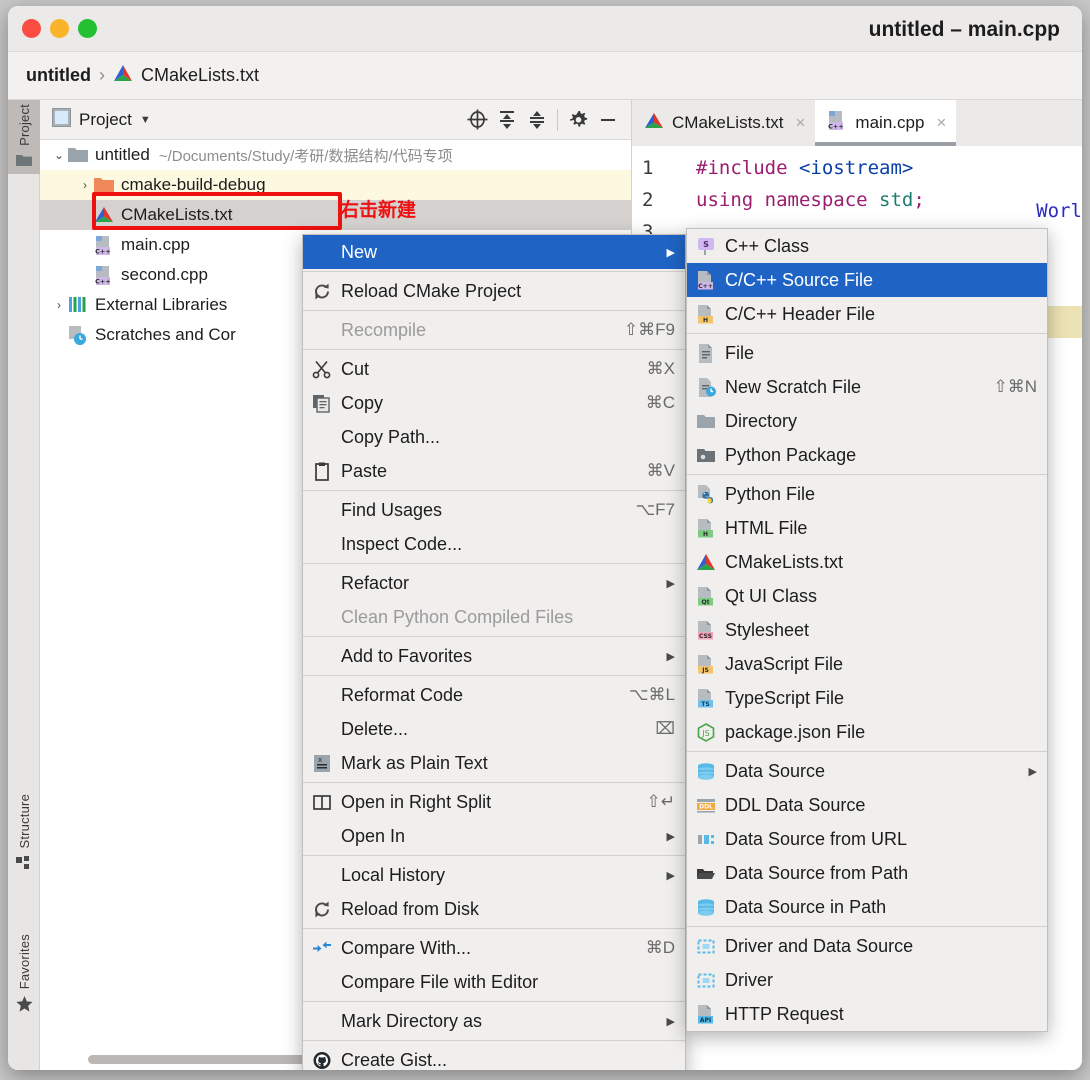 This screenshot has height=1080, width=1090. Describe the element at coordinates (457, 616) in the screenshot. I see `menu-item-label: Clean Python Compiled Files` at that location.